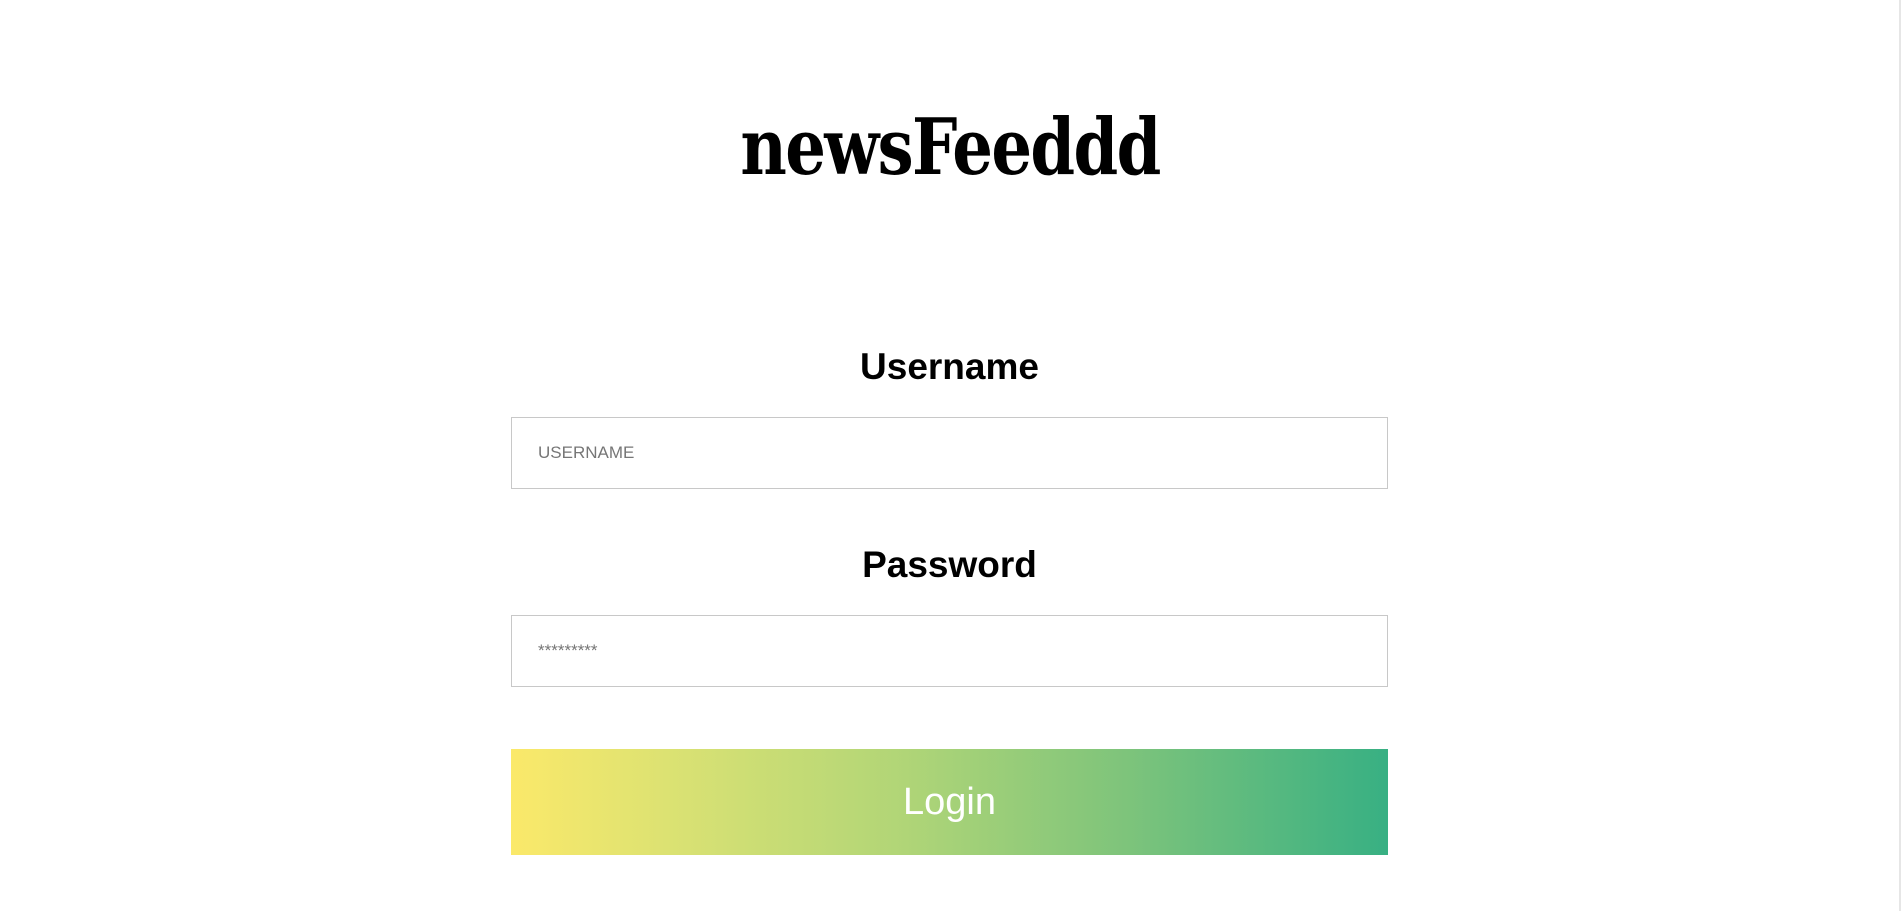 Image resolution: width=1901 pixels, height=911 pixels. What do you see at coordinates (949, 802) in the screenshot?
I see `login-button: Login` at bounding box center [949, 802].